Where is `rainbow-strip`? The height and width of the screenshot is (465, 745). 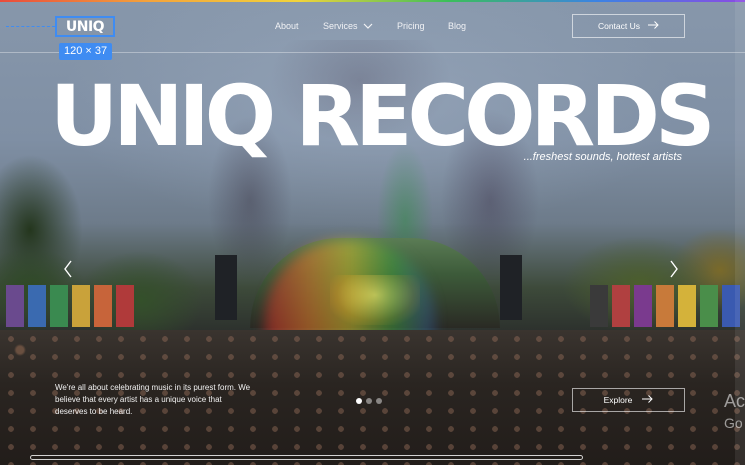 rainbow-strip is located at coordinates (372, 1).